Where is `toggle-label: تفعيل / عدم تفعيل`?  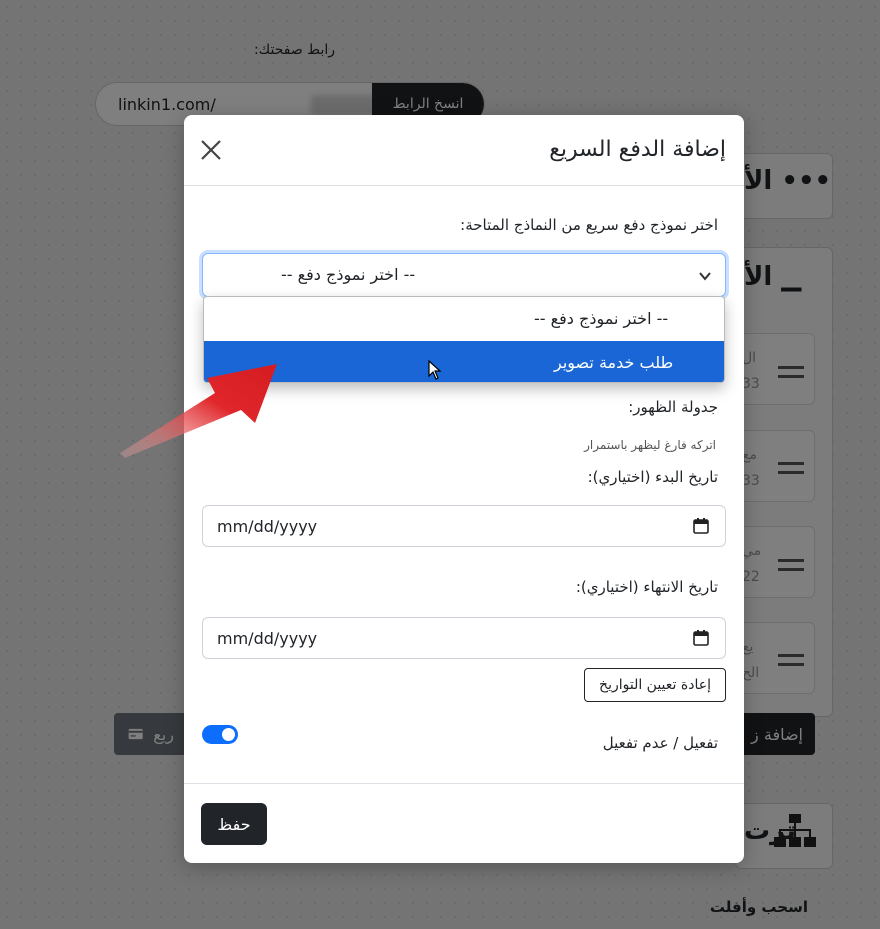
toggle-label: تفعيل / عدم تفعيل is located at coordinates (660, 743).